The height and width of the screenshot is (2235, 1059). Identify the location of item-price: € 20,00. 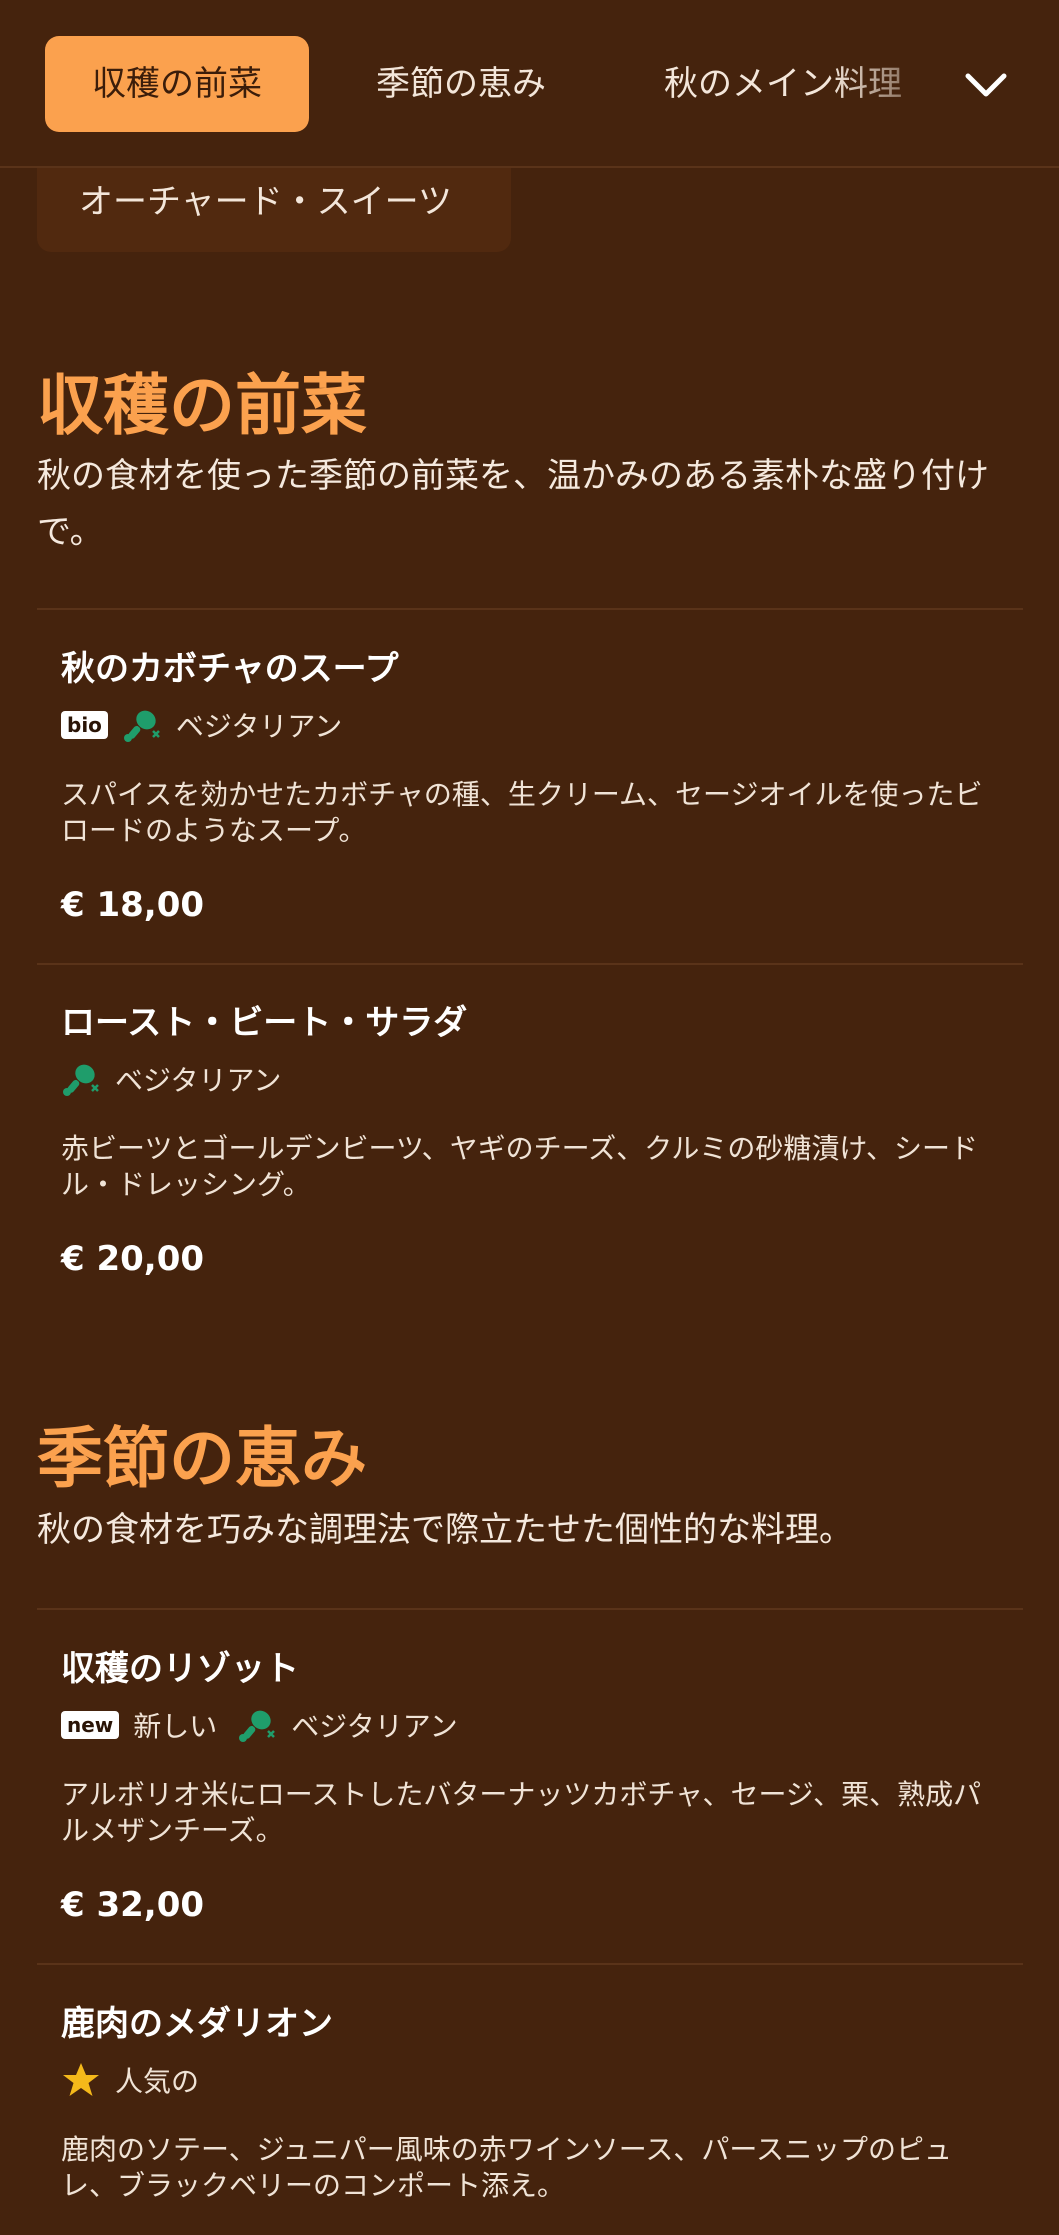
(133, 1259).